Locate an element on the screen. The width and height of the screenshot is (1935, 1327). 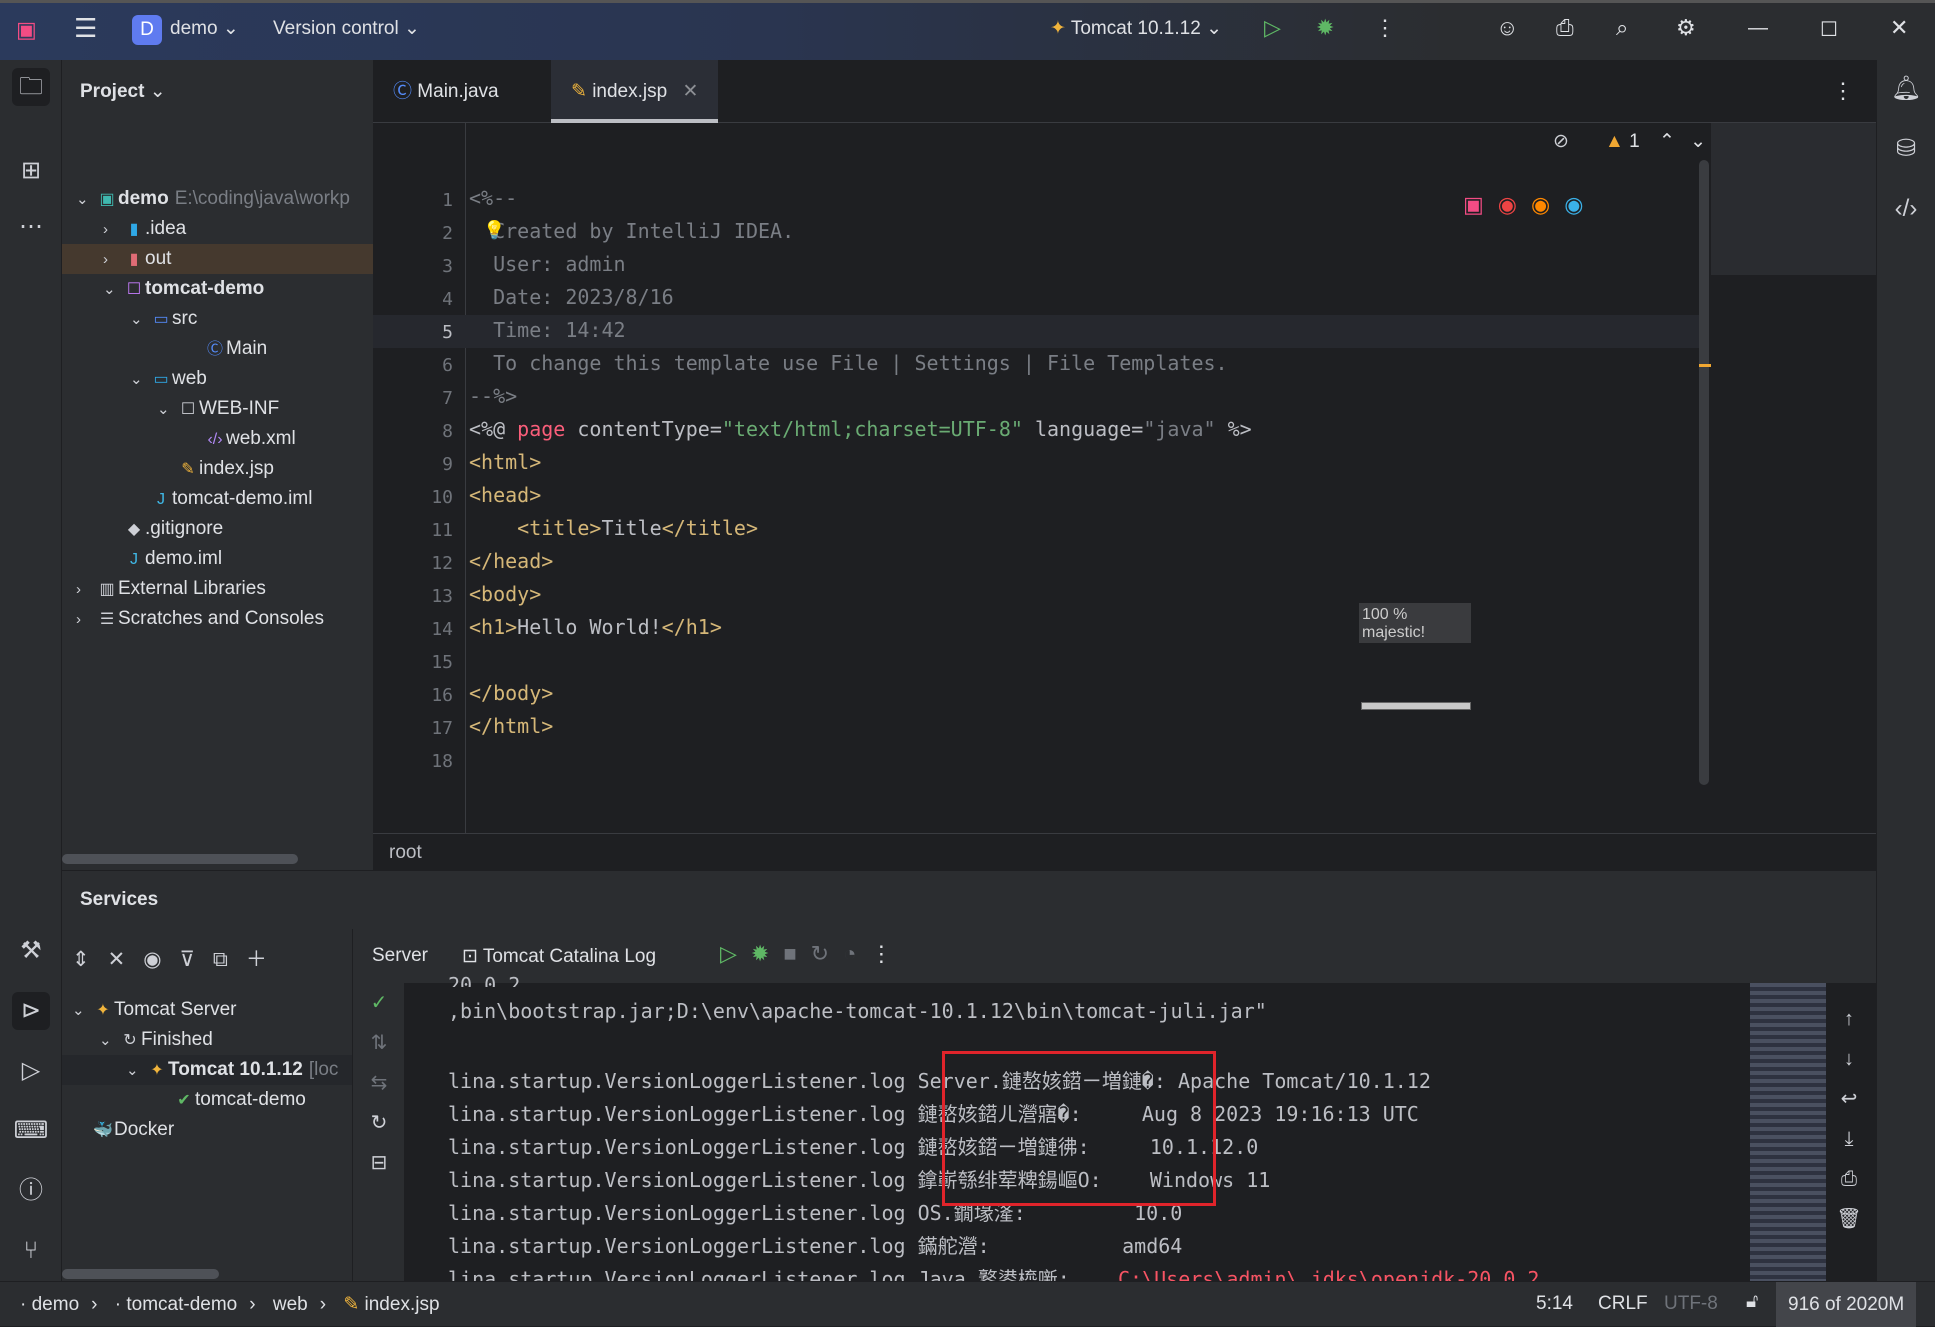
code-line: Date: 2023/8/16 is located at coordinates (571, 297).